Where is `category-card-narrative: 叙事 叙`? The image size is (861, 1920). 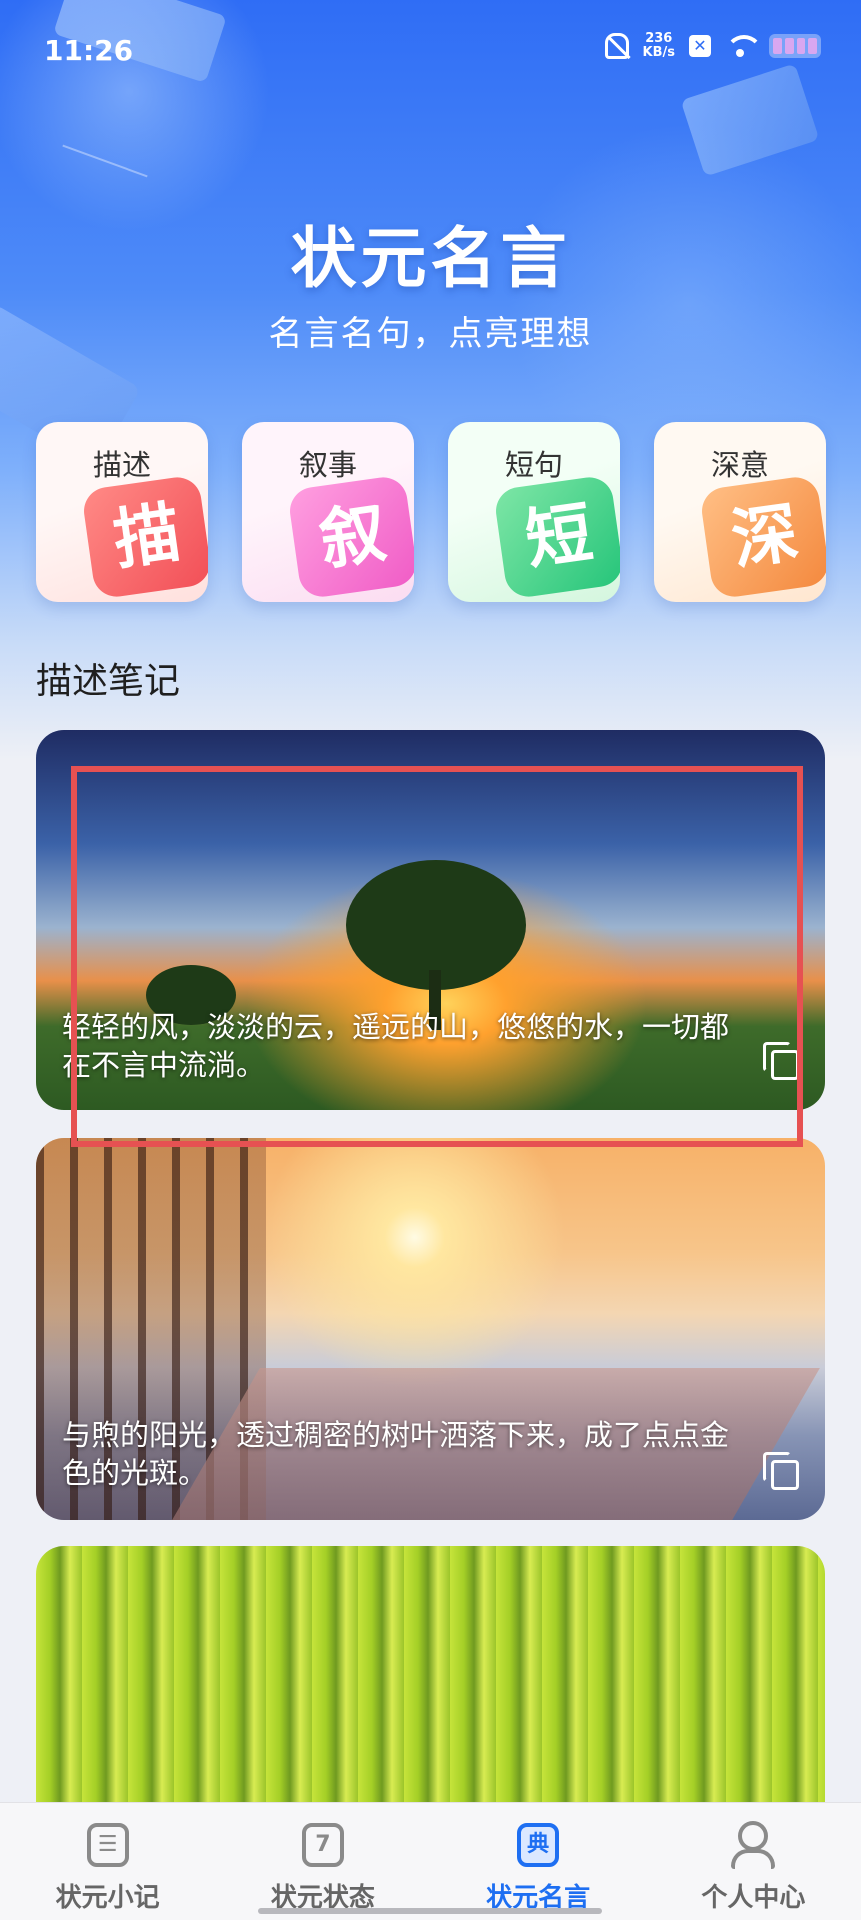 category-card-narrative: 叙事 叙 is located at coordinates (328, 512).